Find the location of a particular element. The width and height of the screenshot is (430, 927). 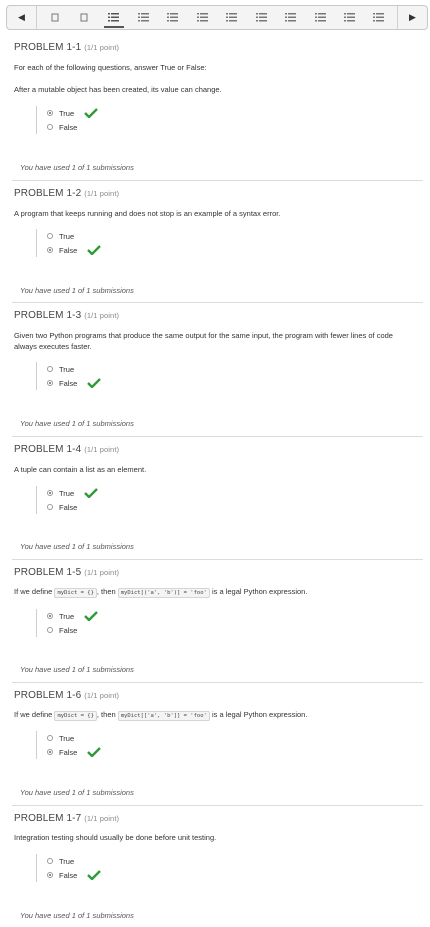

problem-title-text: PROBLEM 1-3 is located at coordinates (48, 315).